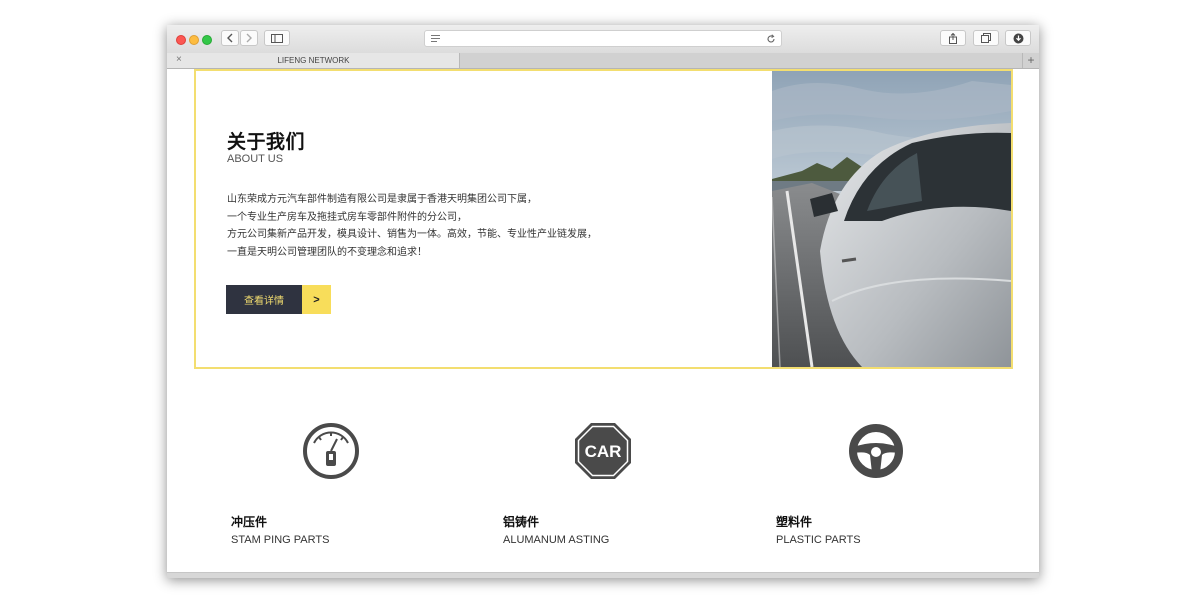 The width and height of the screenshot is (1190, 613). What do you see at coordinates (347, 217) in the screenshot?
I see `about-line: 一个专业生产房车及拖挂式房车零部件附件的分公司，` at bounding box center [347, 217].